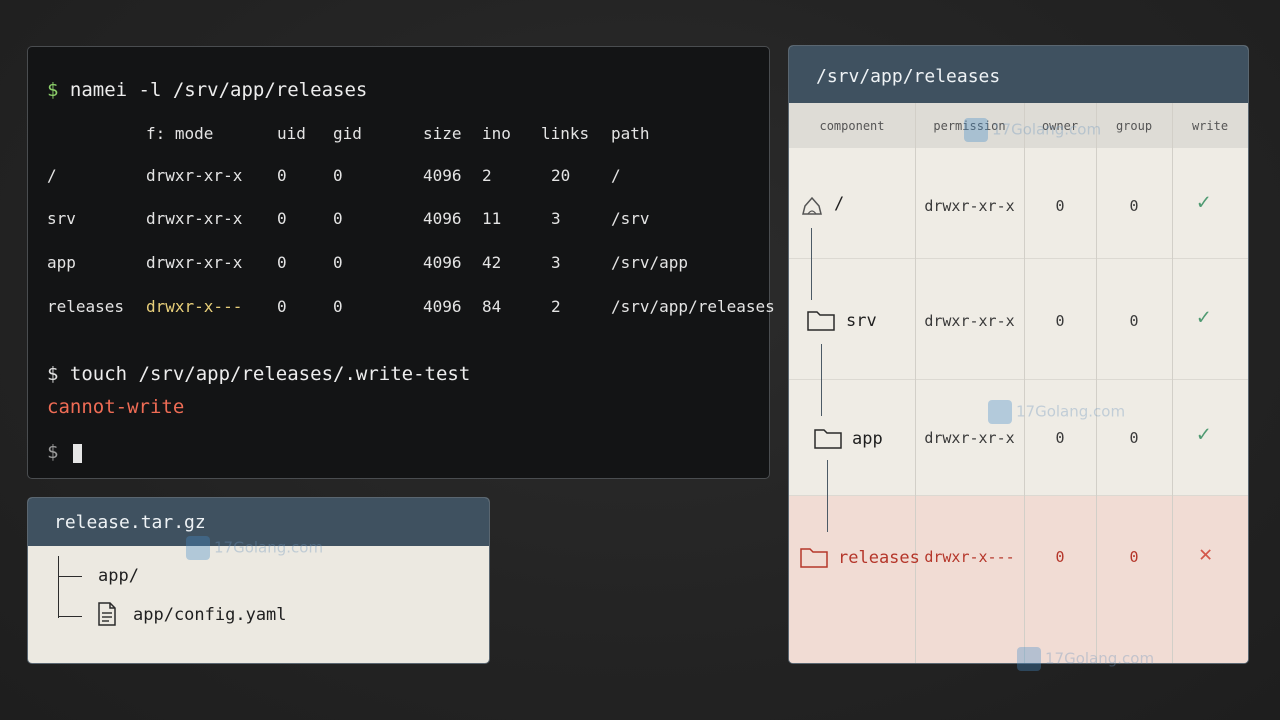  What do you see at coordinates (270, 374) in the screenshot?
I see `command-text: touch /srv/app/releases/.write-test` at bounding box center [270, 374].